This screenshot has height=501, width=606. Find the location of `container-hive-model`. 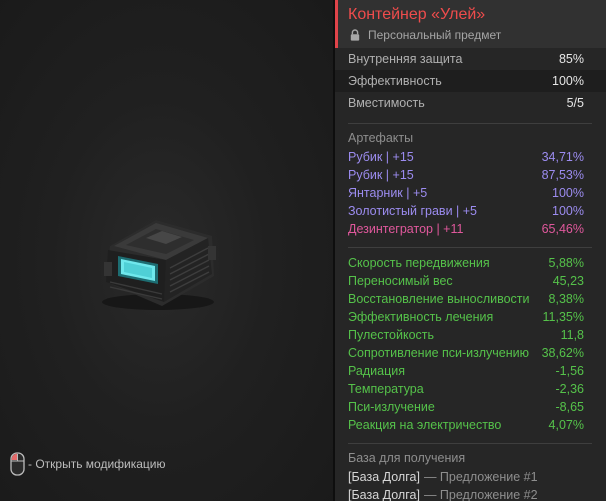

container-hive-model is located at coordinates (159, 265).